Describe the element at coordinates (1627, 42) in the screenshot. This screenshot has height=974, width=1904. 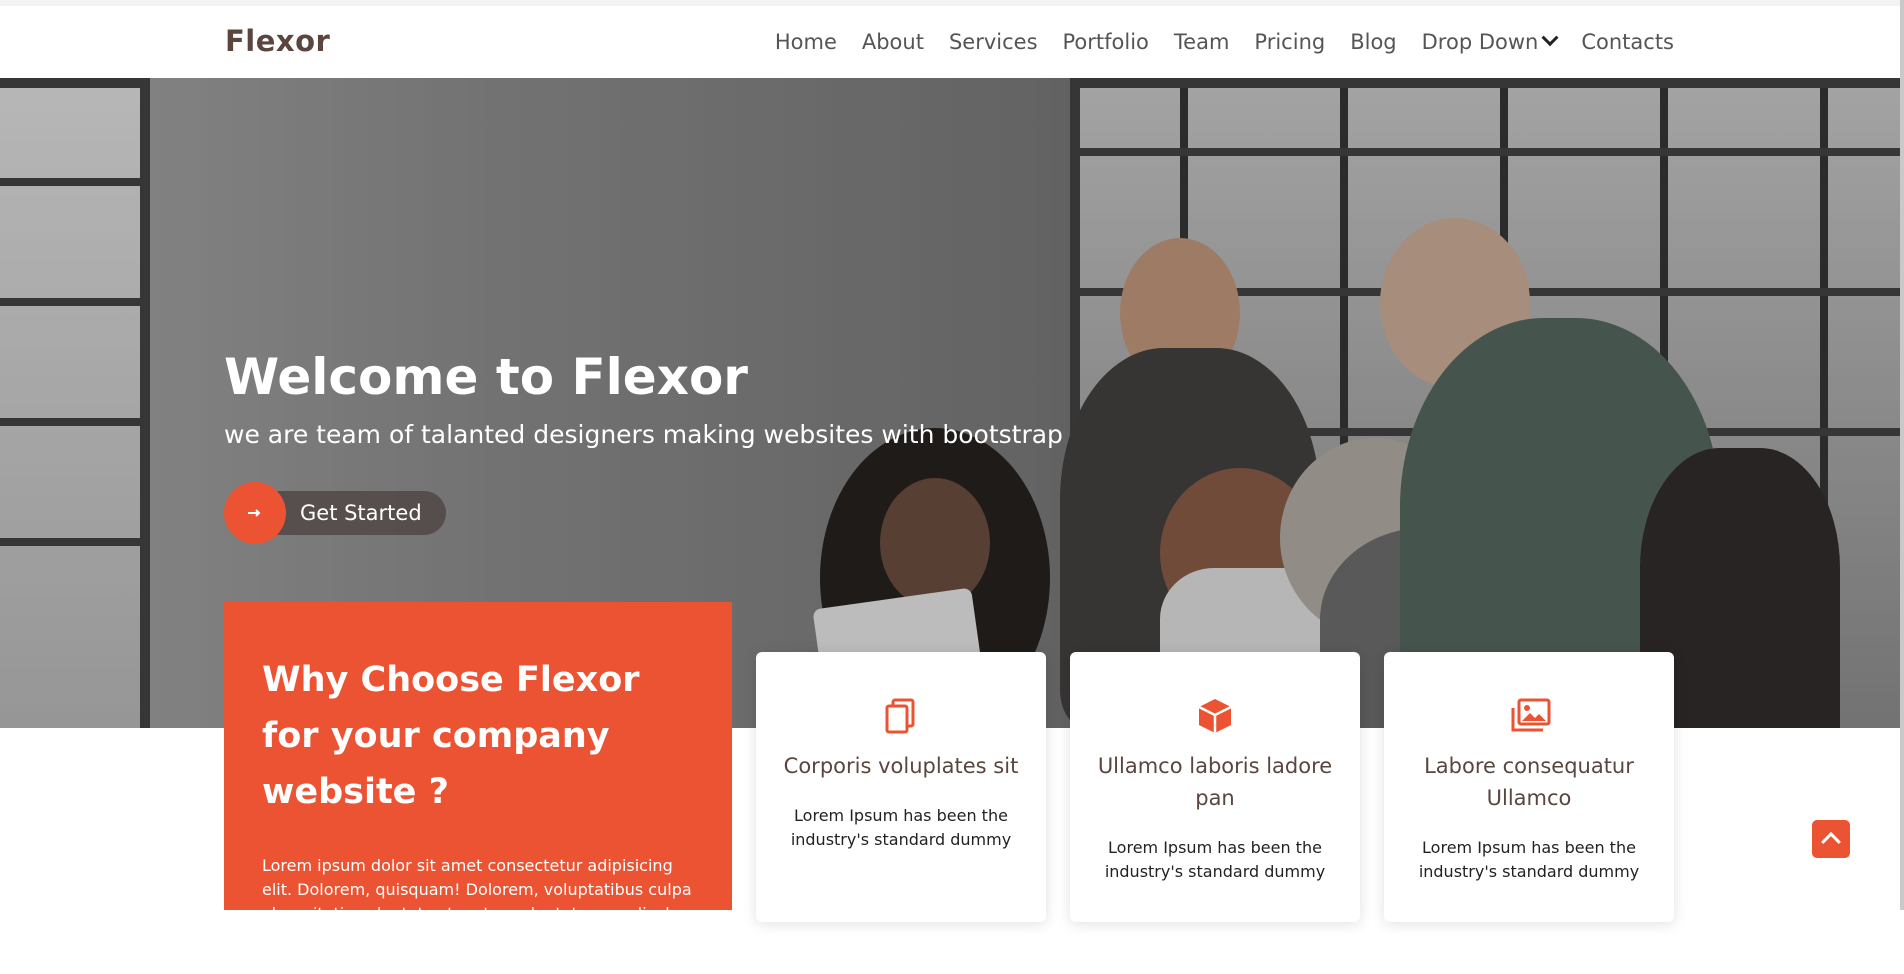
I see `nav-contacts: Contacts` at that location.